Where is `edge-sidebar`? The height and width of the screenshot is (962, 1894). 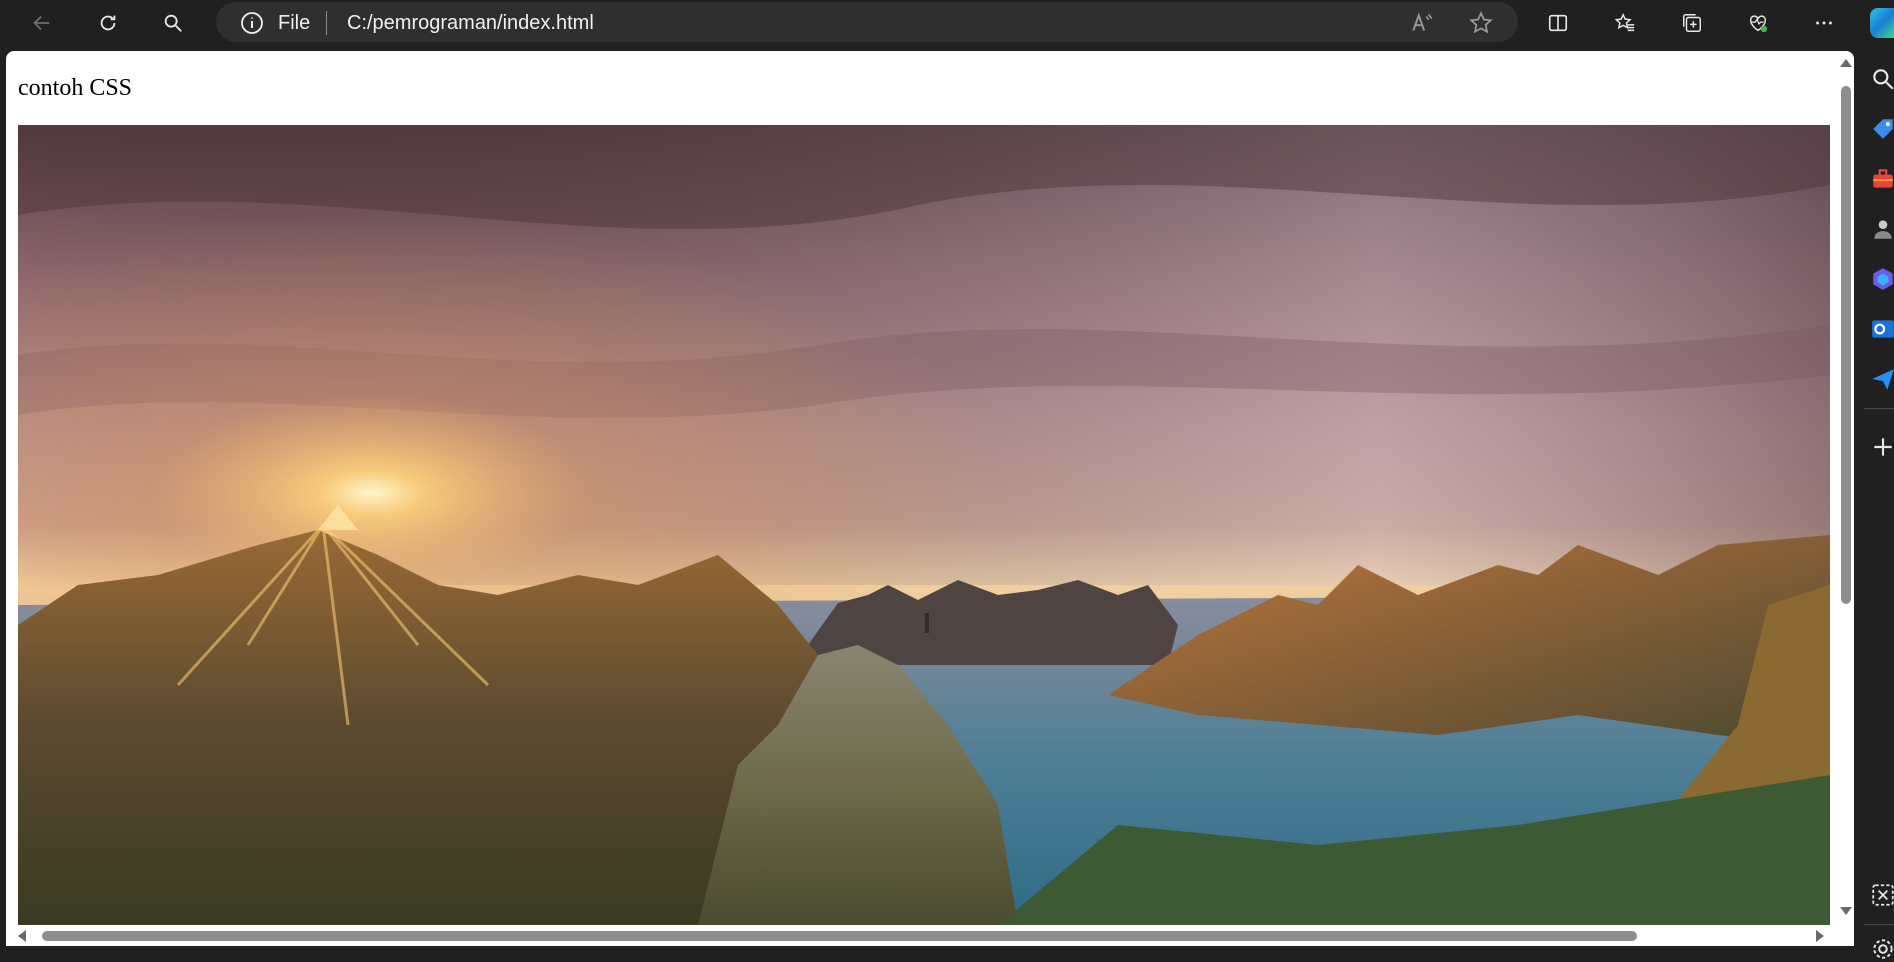
edge-sidebar is located at coordinates (1875, 502).